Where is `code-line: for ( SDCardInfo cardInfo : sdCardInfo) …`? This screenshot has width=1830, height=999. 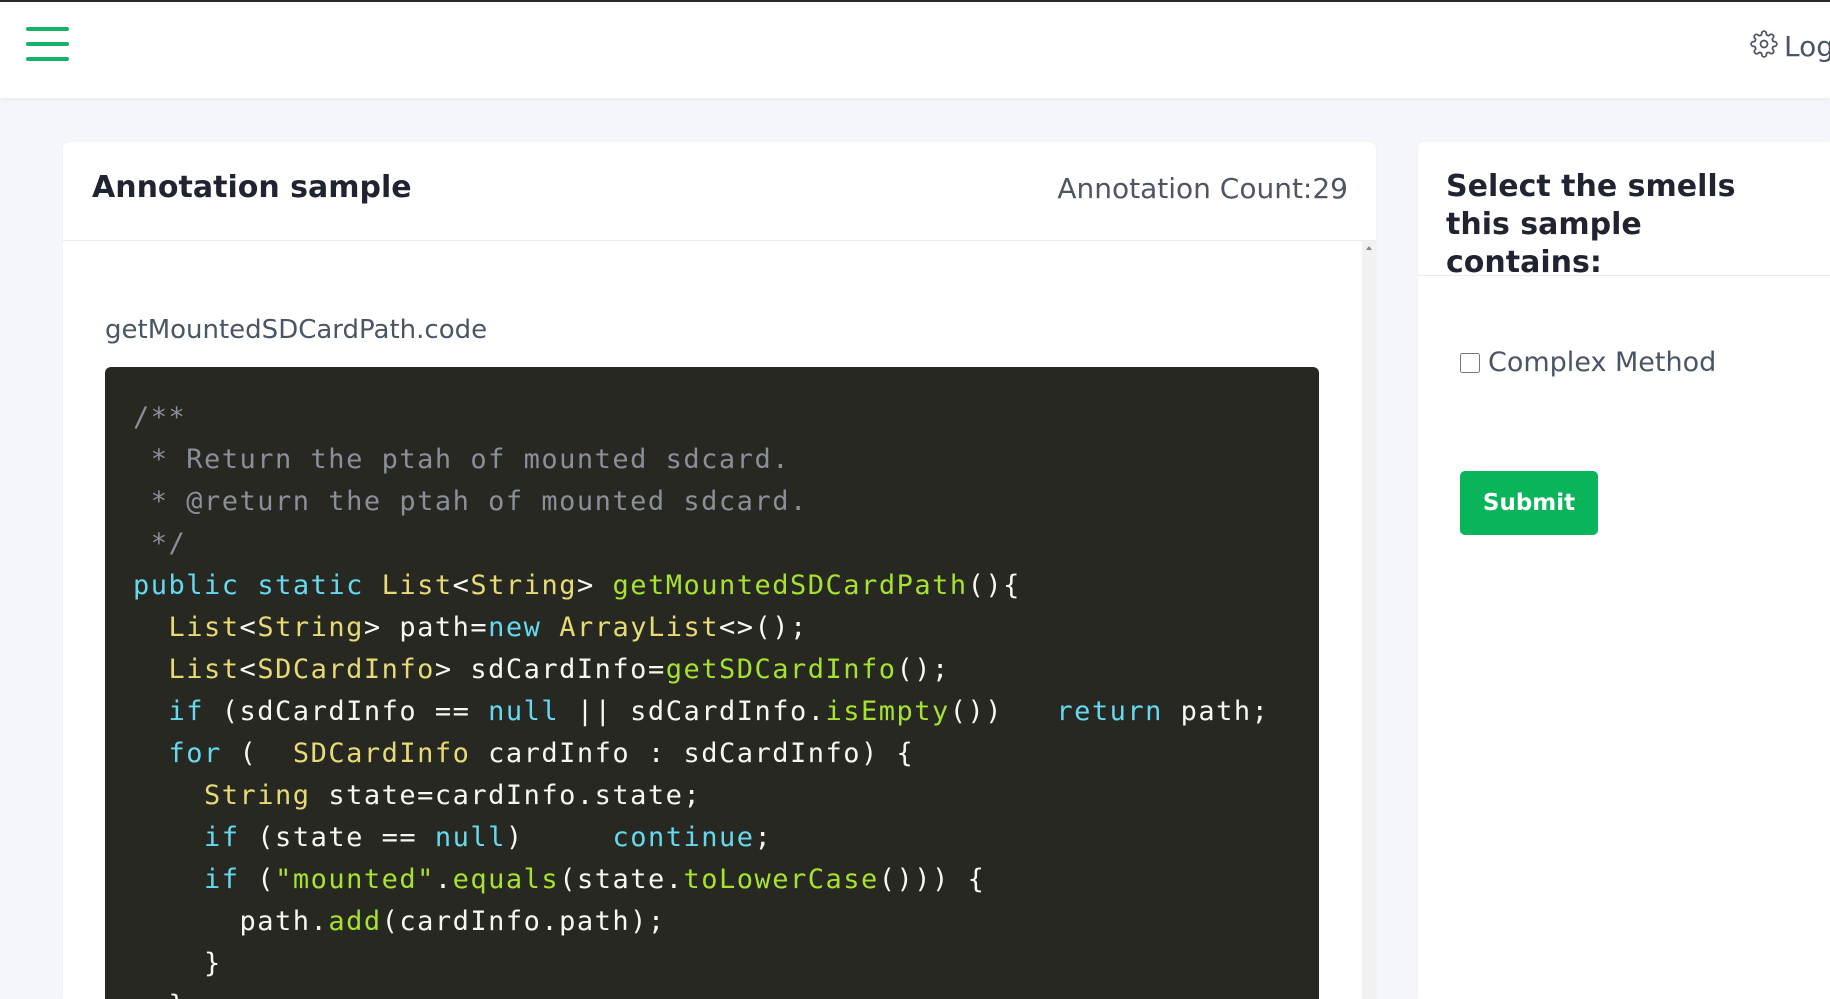 code-line: for ( SDCardInfo cardInfo : sdCardInfo) … is located at coordinates (726, 754).